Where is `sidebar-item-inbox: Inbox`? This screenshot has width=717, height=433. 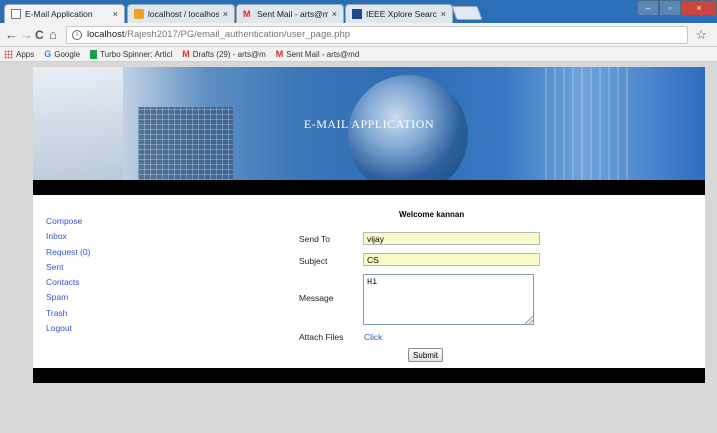
sidebar-item-inbox: Inbox is located at coordinates (68, 236).